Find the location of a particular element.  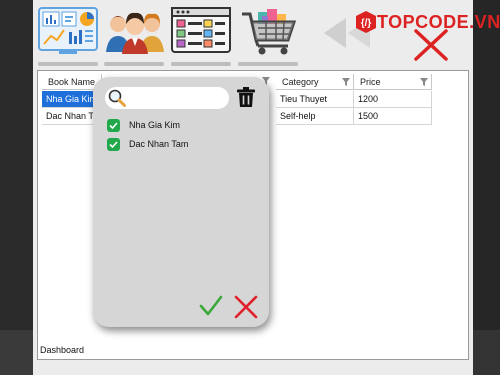

column-header-price: Price is located at coordinates (393, 82).